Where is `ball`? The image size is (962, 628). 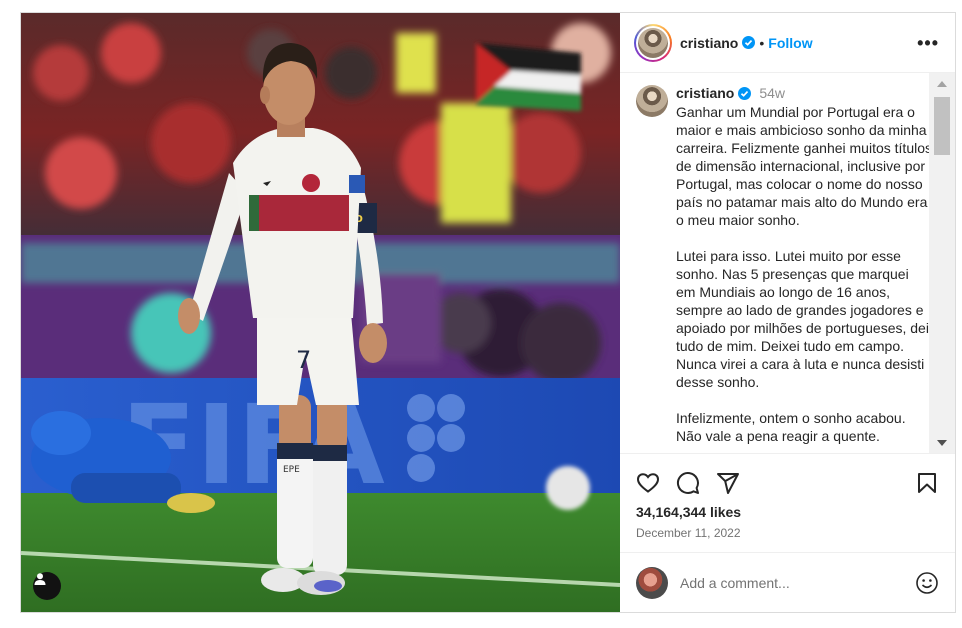
ball is located at coordinates (568, 488).